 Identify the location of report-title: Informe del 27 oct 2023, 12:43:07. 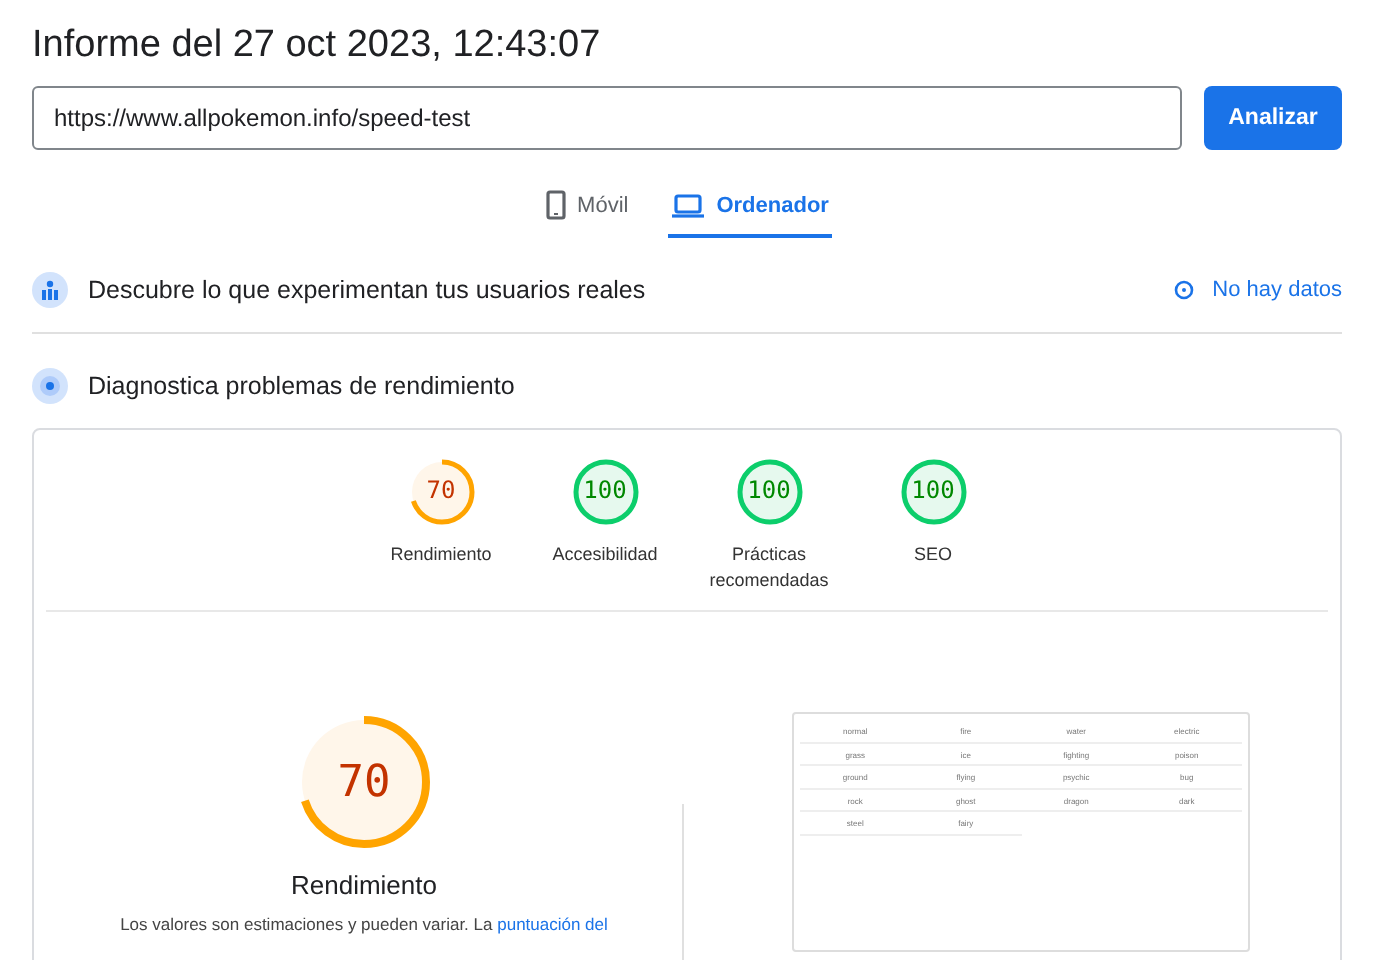
(317, 46).